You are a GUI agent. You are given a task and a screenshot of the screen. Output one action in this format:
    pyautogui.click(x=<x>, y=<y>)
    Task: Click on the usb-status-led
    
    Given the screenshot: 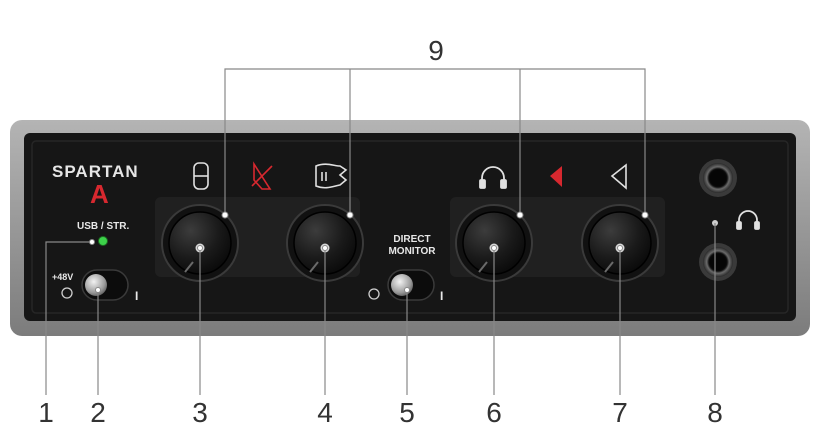 What is the action you would take?
    pyautogui.click(x=103, y=241)
    